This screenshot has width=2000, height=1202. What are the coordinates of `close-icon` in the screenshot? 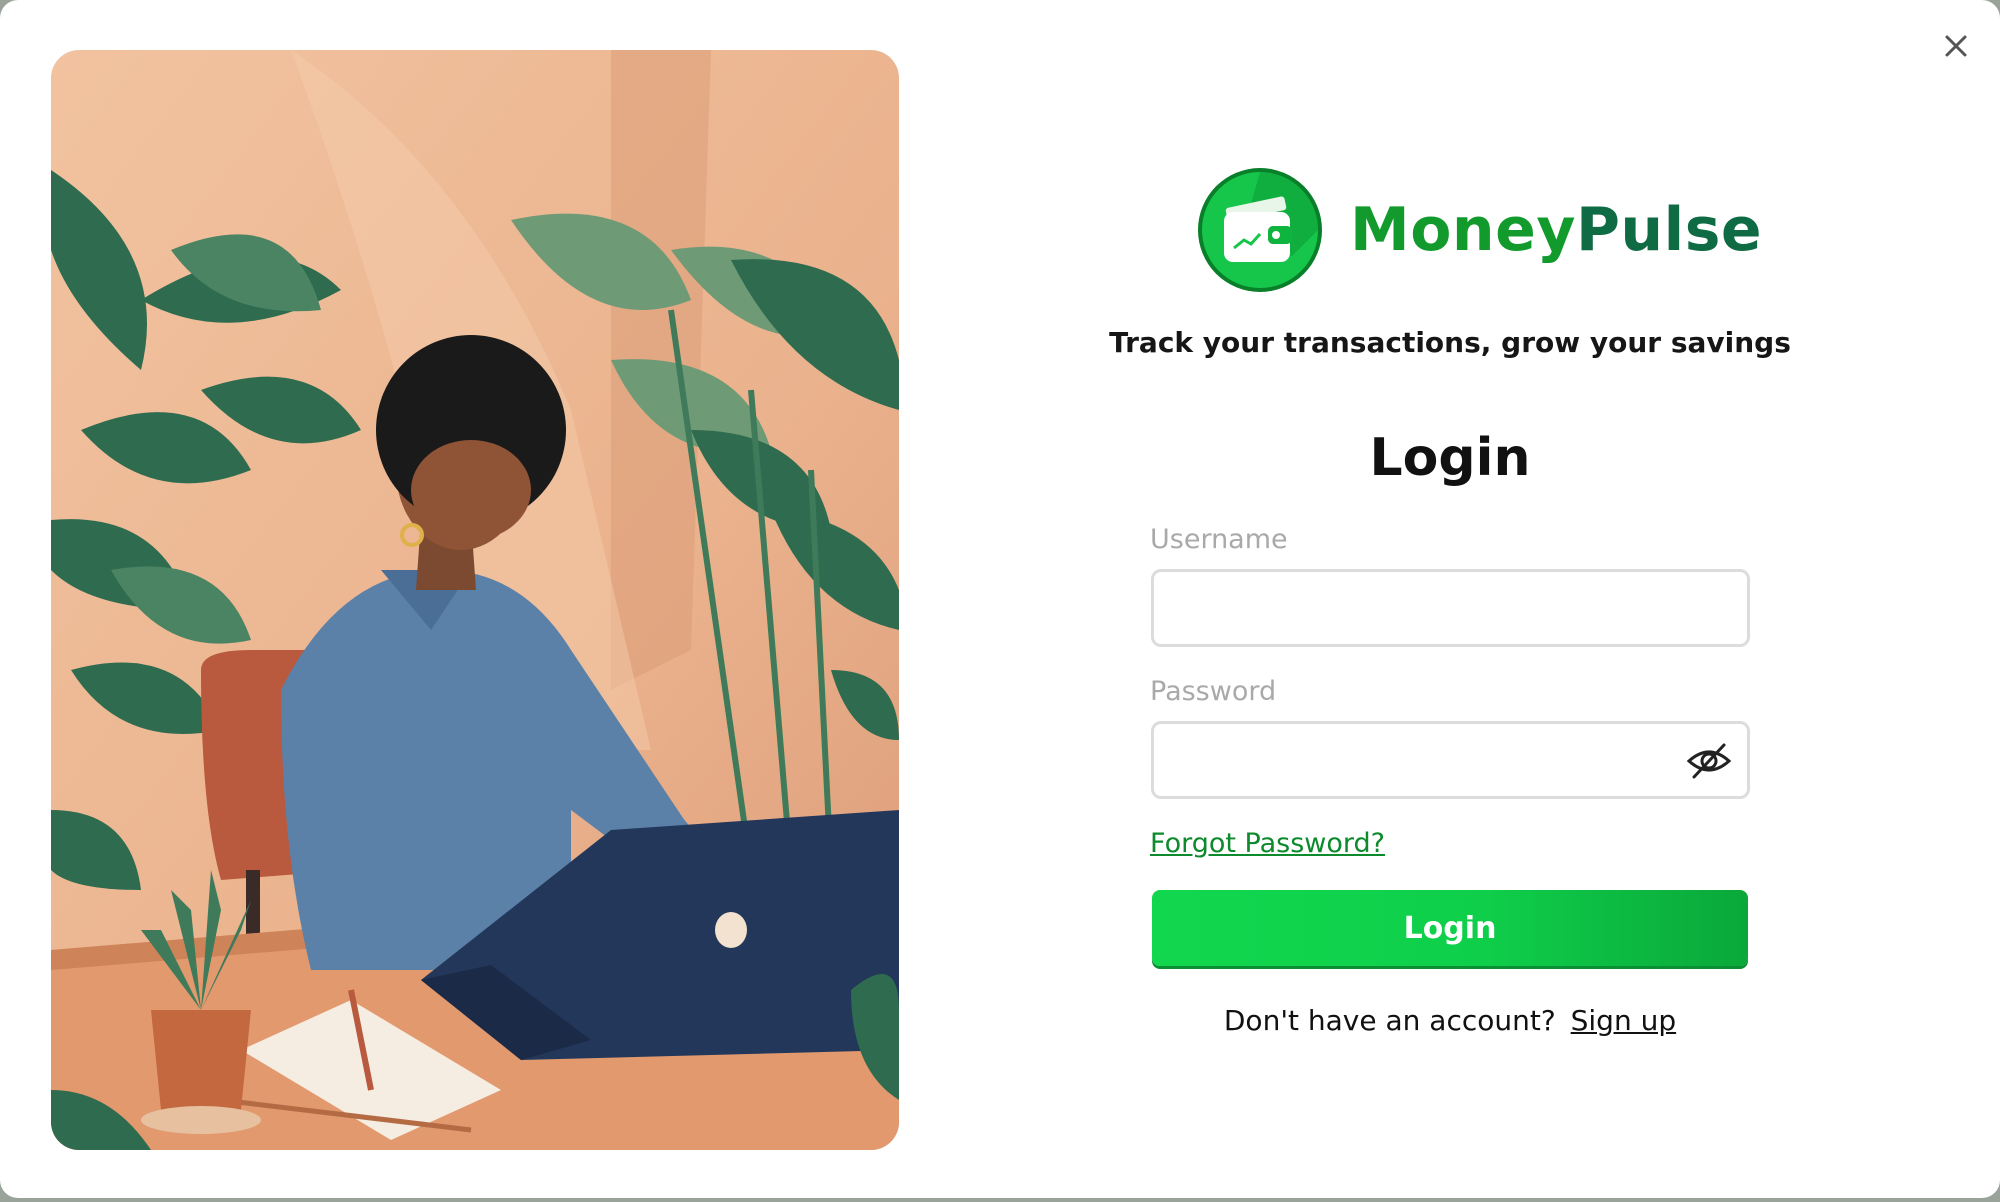 It's located at (1956, 46).